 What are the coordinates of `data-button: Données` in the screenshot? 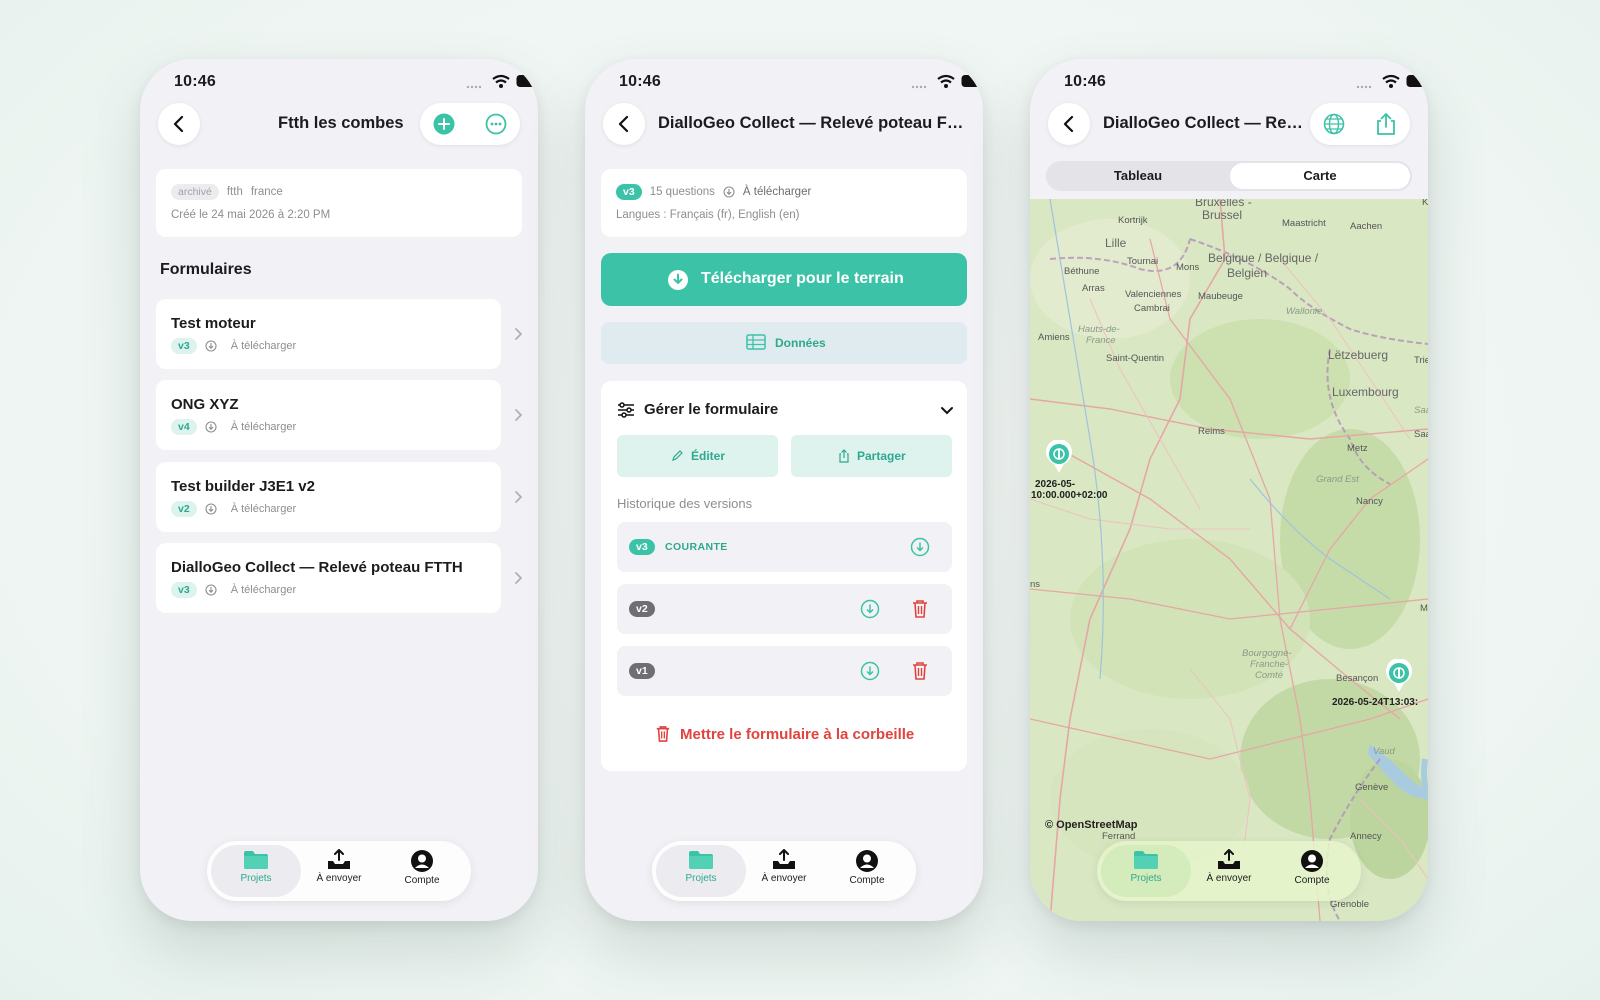 It's located at (784, 343).